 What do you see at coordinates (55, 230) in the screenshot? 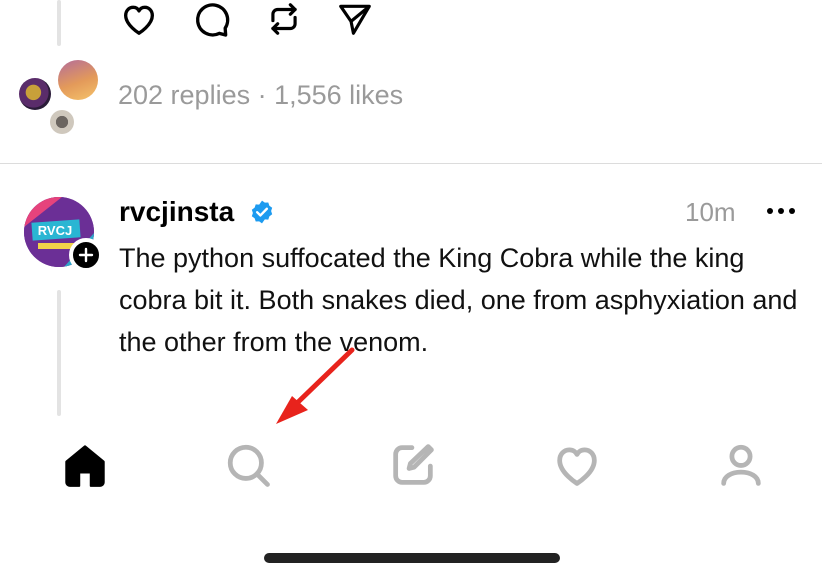
I see `avatar-logo-text: RVCJ` at bounding box center [55, 230].